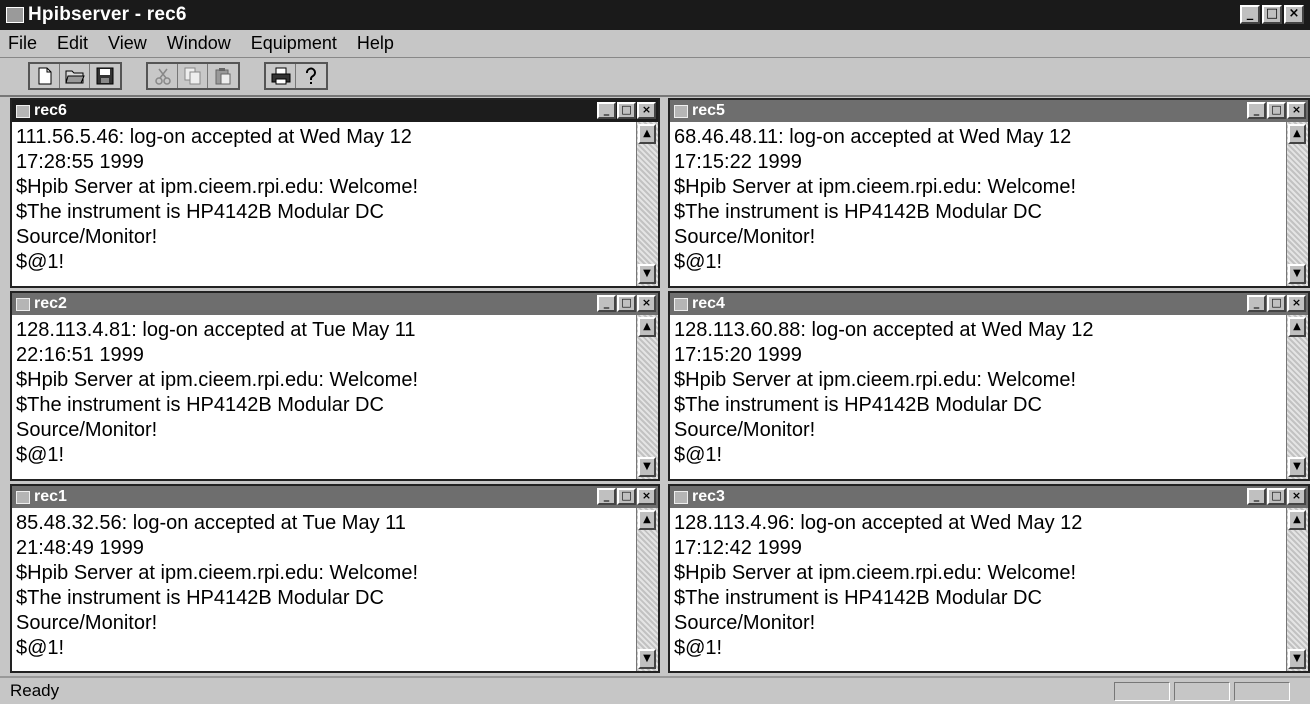 This screenshot has width=1310, height=704. I want to click on toolbar, so click(655, 77).